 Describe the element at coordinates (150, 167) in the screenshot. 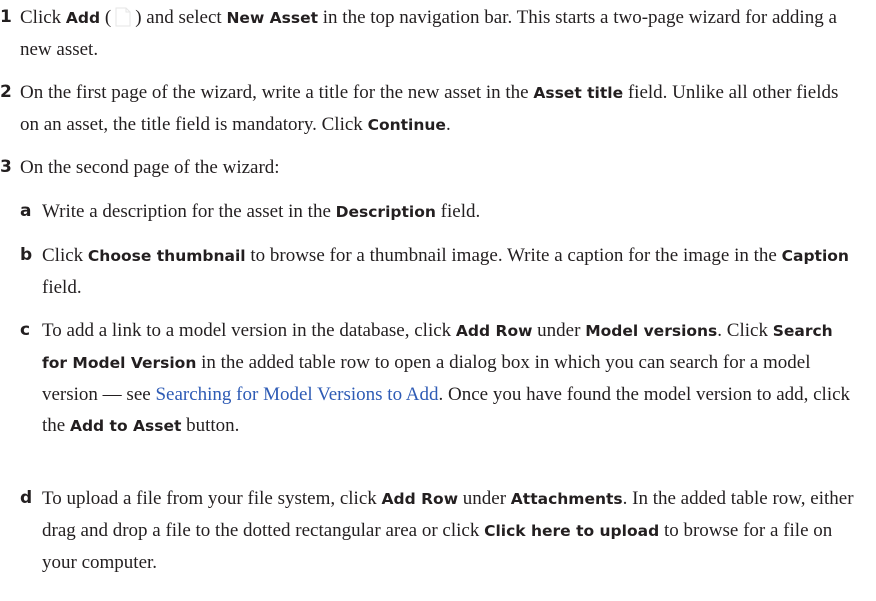

I see `step-text: On the second page of the wizard:` at that location.